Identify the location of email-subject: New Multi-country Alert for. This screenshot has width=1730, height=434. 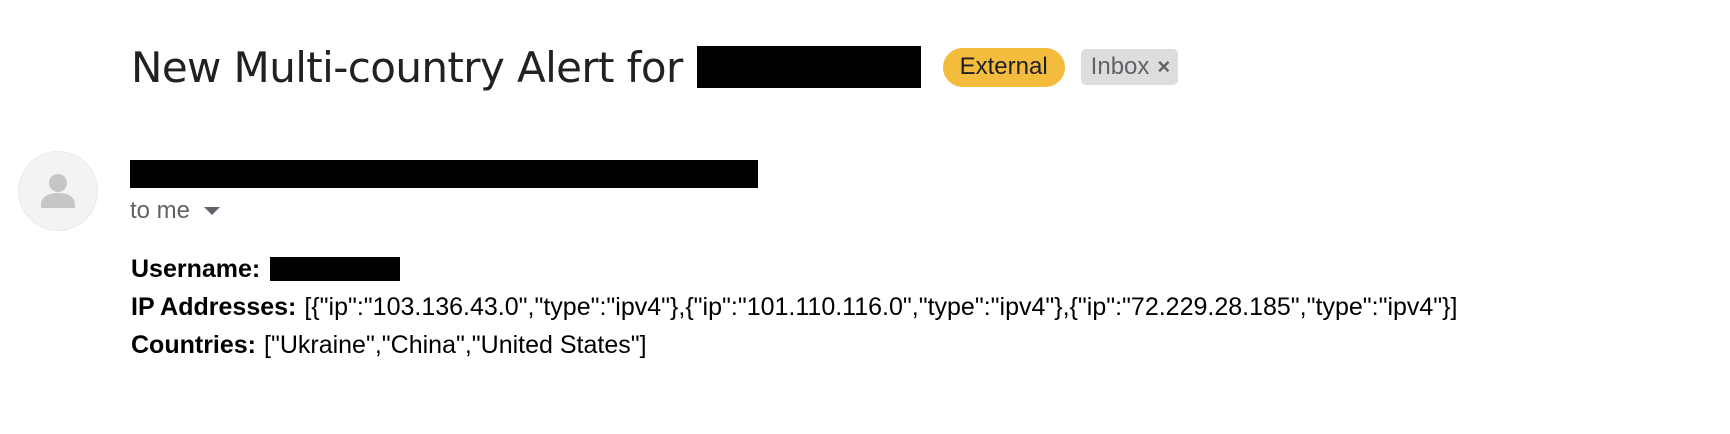
(407, 67).